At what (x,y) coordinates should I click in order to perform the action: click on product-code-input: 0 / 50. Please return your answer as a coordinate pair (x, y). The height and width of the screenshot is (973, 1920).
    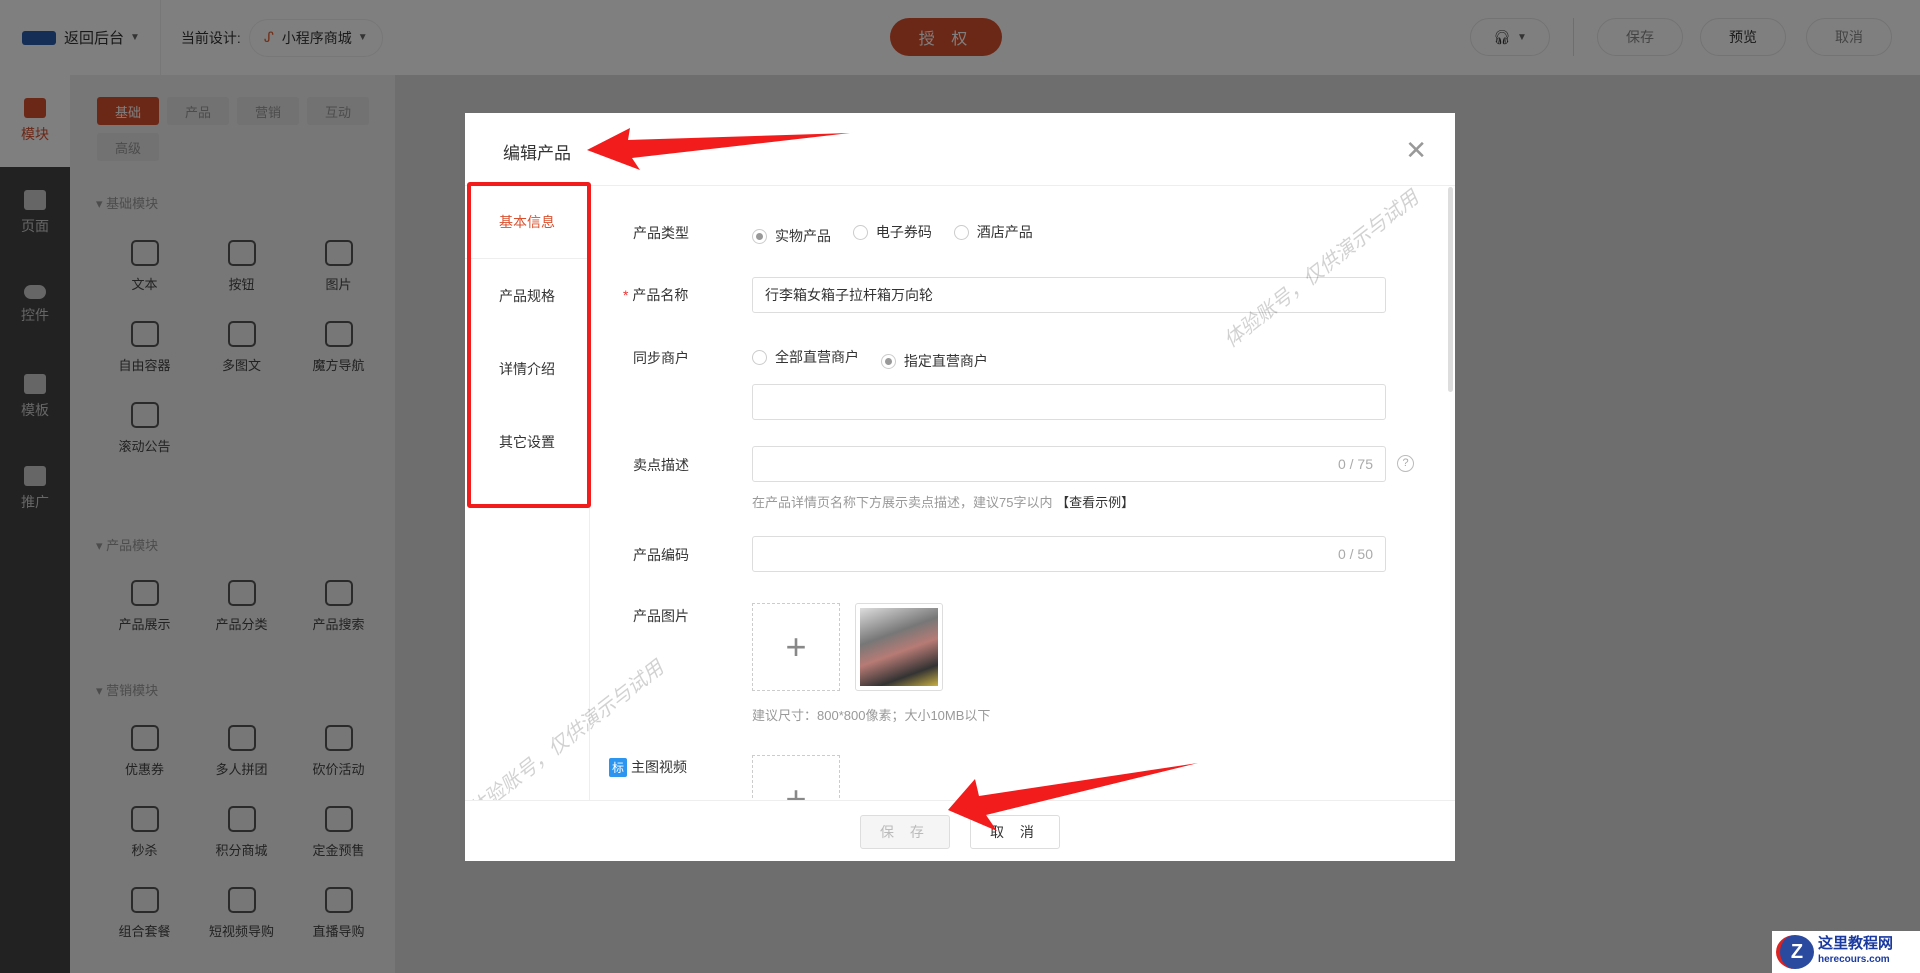
    Looking at the image, I should click on (1069, 554).